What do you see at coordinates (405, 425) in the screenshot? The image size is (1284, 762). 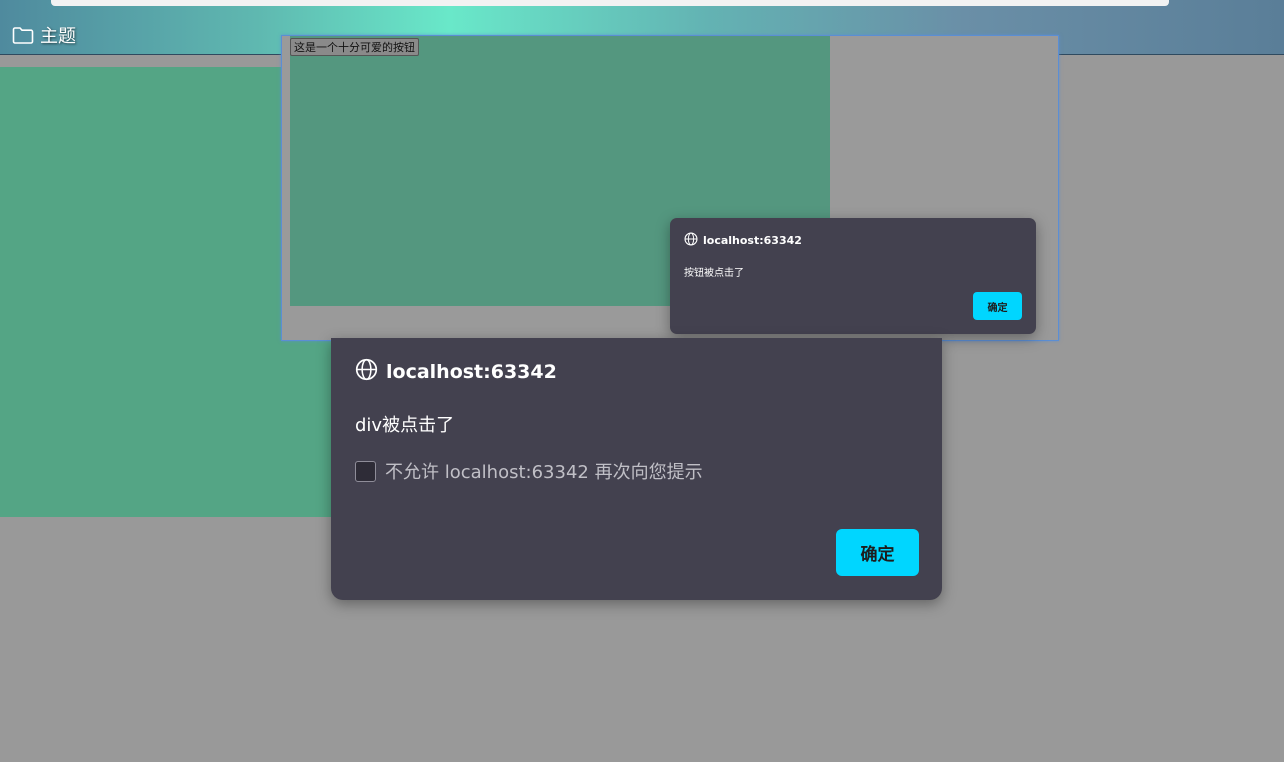 I see `dialog-message: div被点击了` at bounding box center [405, 425].